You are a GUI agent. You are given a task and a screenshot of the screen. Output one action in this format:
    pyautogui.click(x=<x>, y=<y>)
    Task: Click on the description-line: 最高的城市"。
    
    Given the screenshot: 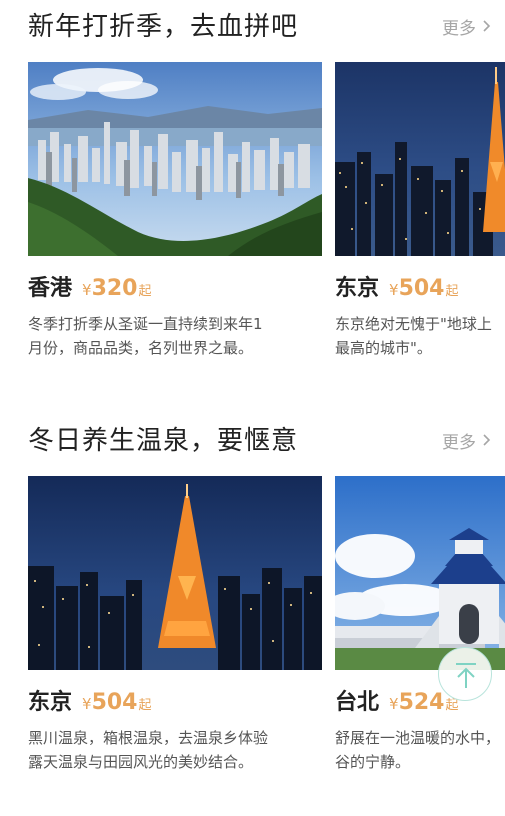 What is the action you would take?
    pyautogui.click(x=383, y=348)
    